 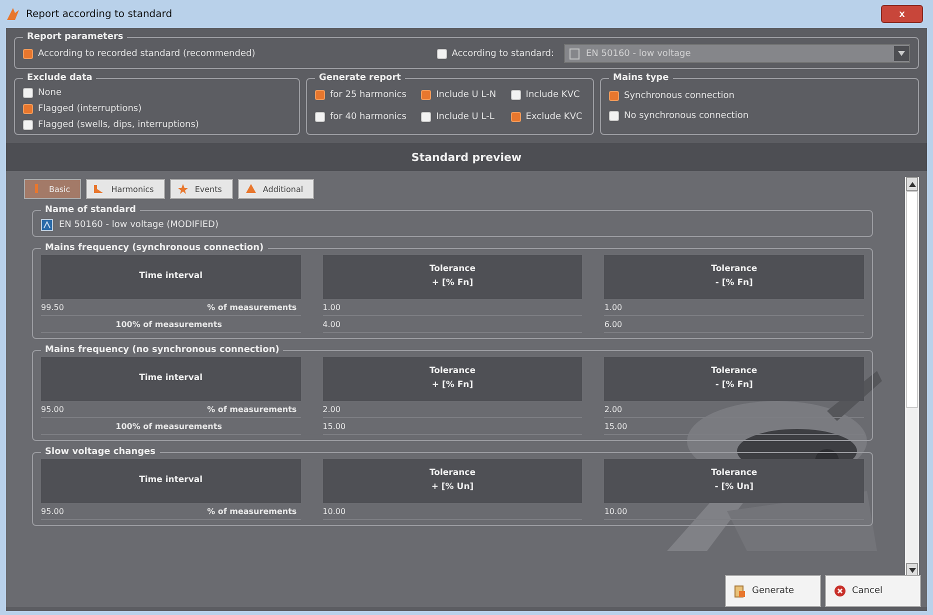 I want to click on column-header: Tolerance + [% Un], so click(x=452, y=481).